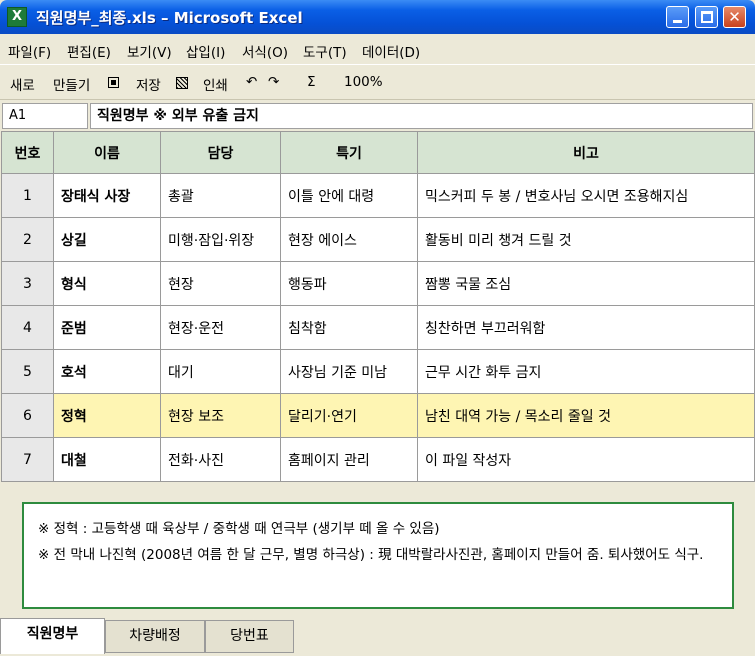 The height and width of the screenshot is (656, 755). I want to click on menu-edit: 편집(E), so click(89, 51).